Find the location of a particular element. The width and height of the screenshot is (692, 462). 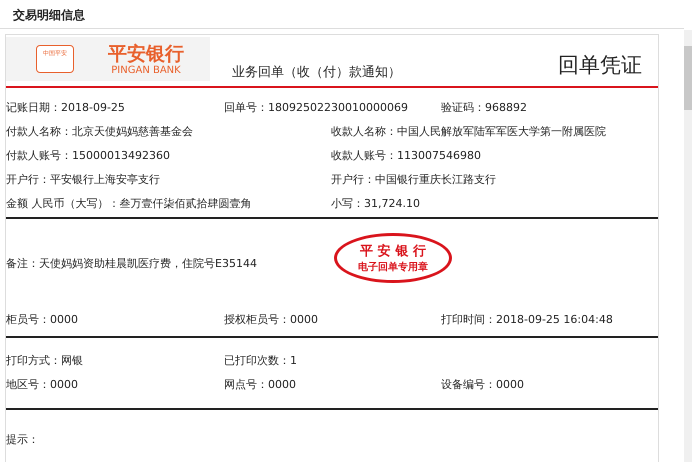

field-text: 开户行：平安银行上海安亭支行 is located at coordinates (83, 179).